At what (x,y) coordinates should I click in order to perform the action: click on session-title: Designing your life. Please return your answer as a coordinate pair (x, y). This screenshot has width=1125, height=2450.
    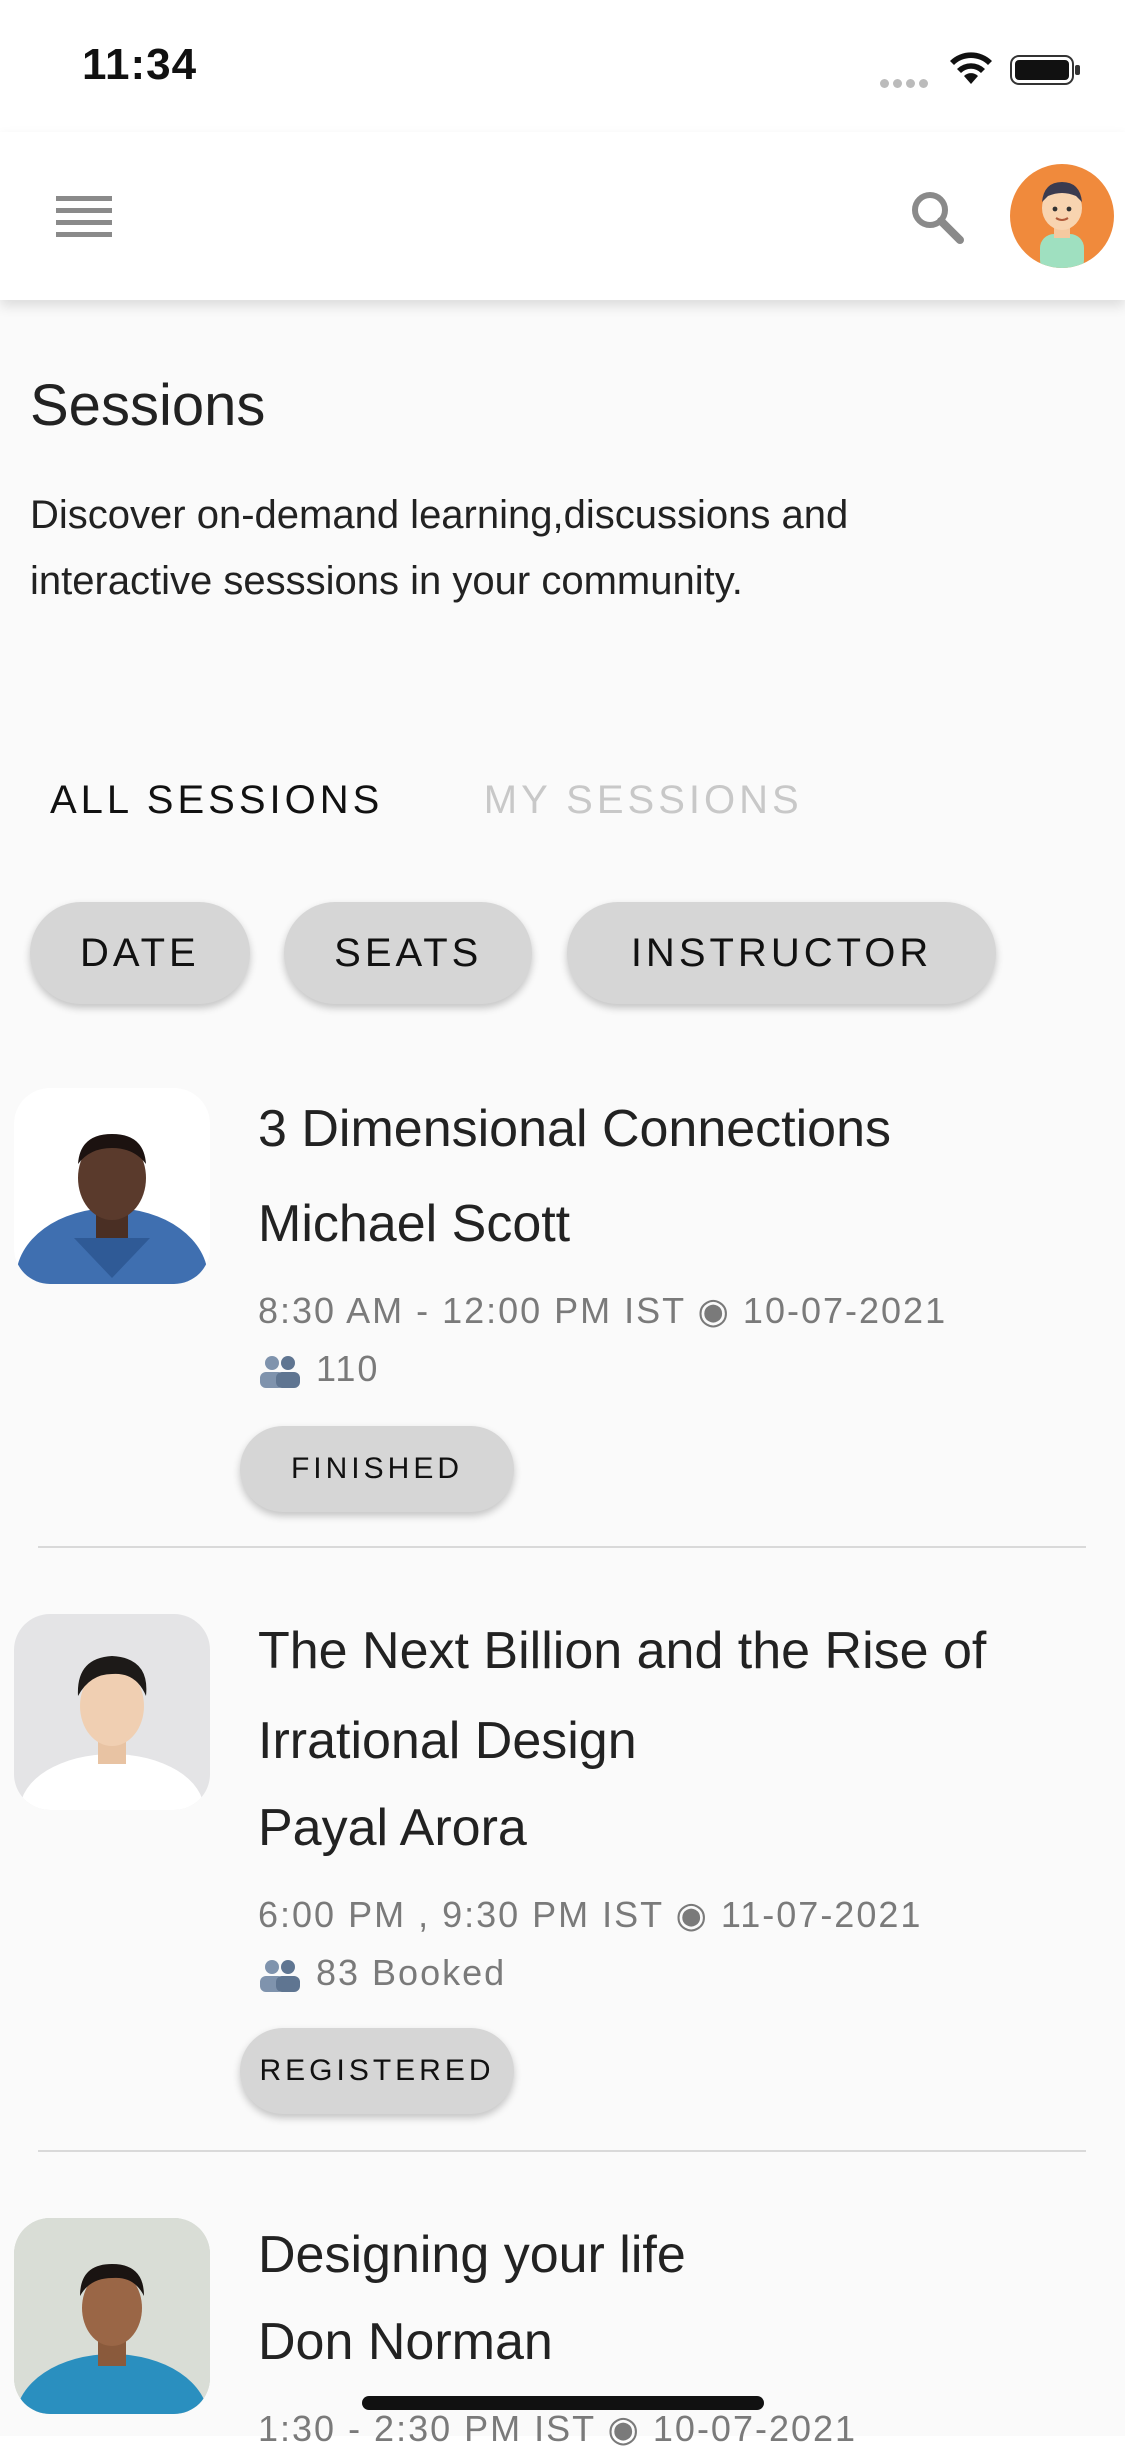
    Looking at the image, I should click on (472, 2255).